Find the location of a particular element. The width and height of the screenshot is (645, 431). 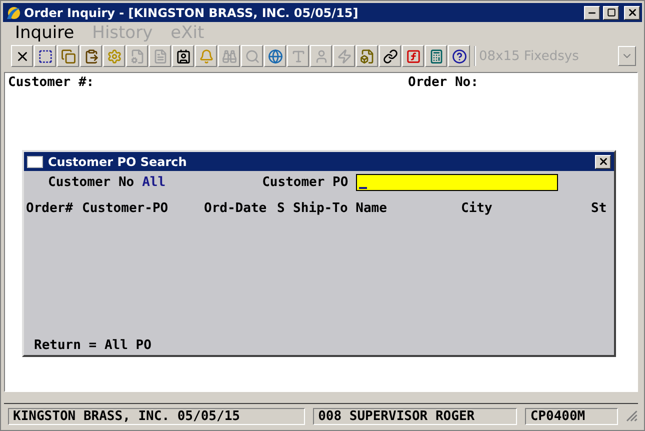

resize-grip-icon is located at coordinates (632, 416).